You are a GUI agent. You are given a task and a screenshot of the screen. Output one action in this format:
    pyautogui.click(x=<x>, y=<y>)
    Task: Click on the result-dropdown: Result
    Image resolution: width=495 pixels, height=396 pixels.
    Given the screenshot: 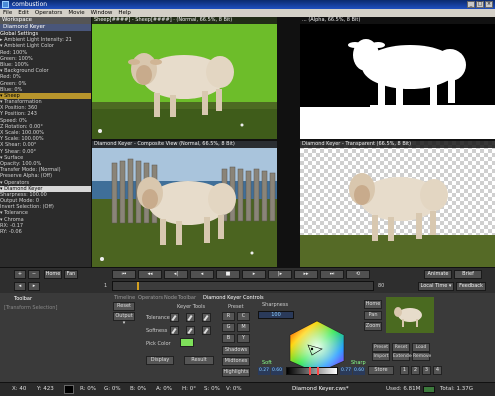 What is the action you would take?
    pyautogui.click(x=199, y=360)
    